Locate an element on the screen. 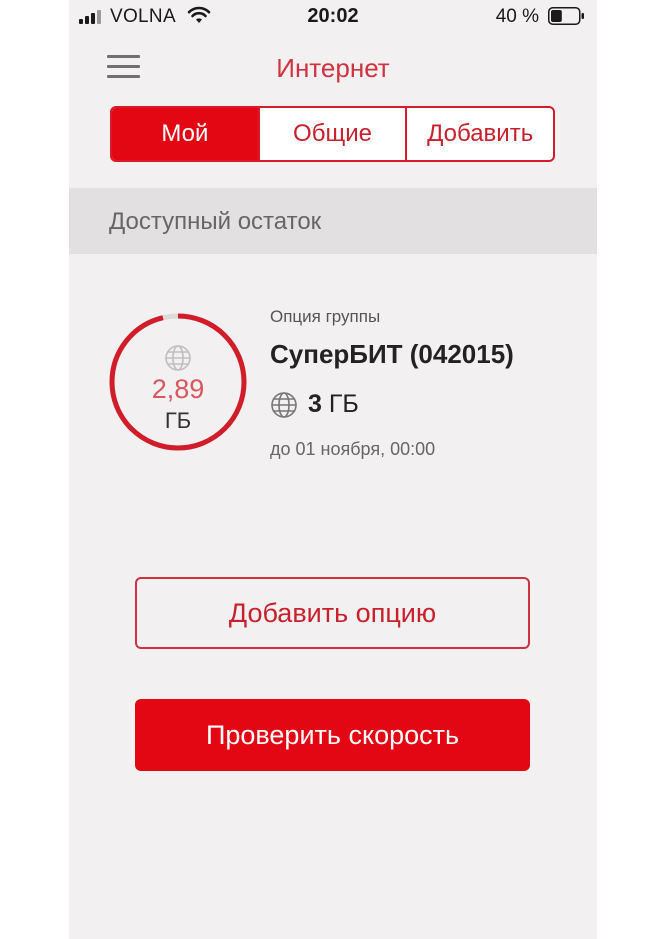 The width and height of the screenshot is (670, 939). remaining-value: 2,89 is located at coordinates (178, 389).